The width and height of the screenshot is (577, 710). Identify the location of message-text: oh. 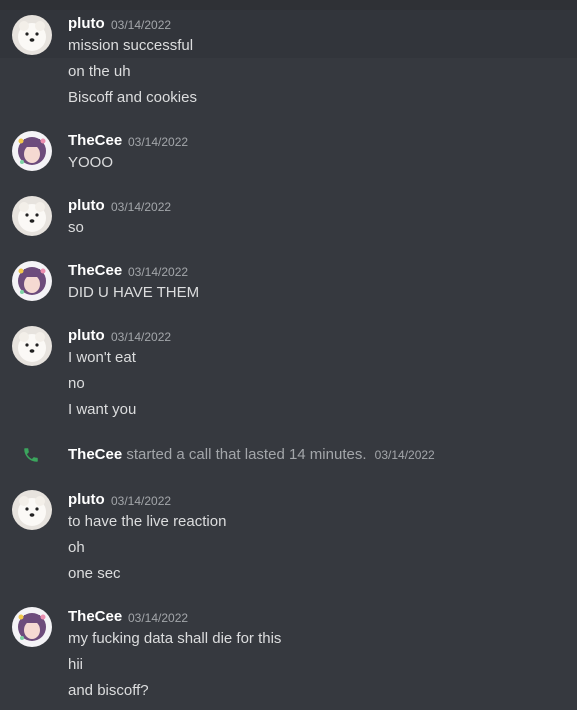
(76, 547).